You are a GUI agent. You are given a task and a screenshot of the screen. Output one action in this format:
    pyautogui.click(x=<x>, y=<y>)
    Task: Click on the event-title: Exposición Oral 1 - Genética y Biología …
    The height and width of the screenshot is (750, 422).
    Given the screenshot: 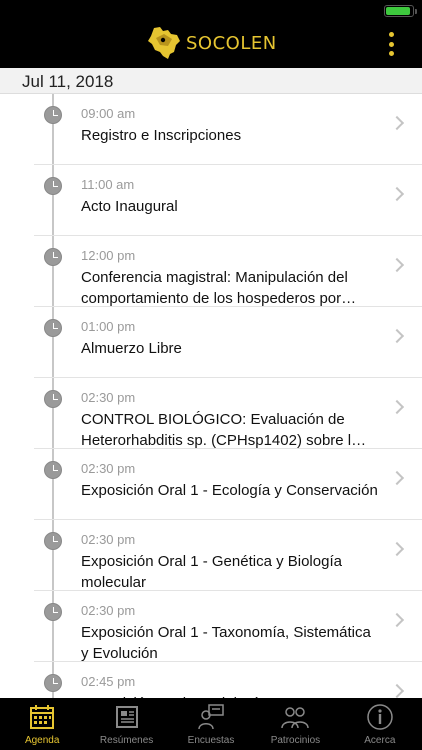 What is the action you would take?
    pyautogui.click(x=211, y=572)
    